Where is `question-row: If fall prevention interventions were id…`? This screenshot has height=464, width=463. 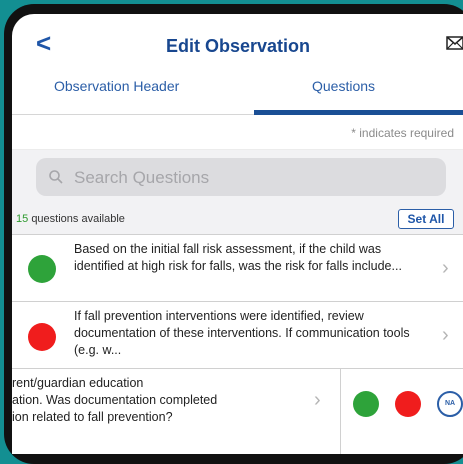
question-row: If fall prevention interventions were id… is located at coordinates (237, 334).